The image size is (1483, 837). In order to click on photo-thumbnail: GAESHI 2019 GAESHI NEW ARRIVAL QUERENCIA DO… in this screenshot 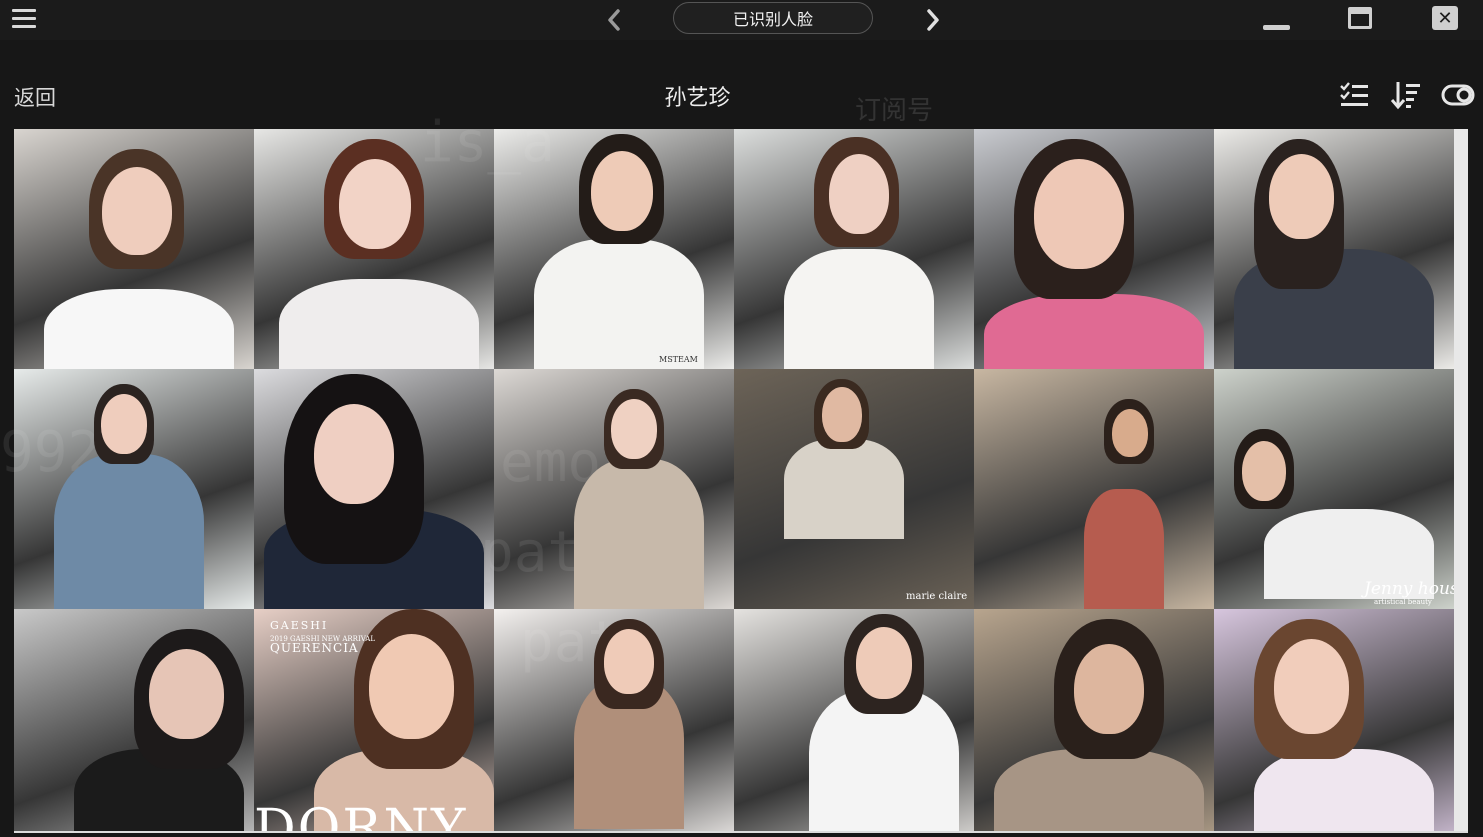, I will do `click(374, 721)`.